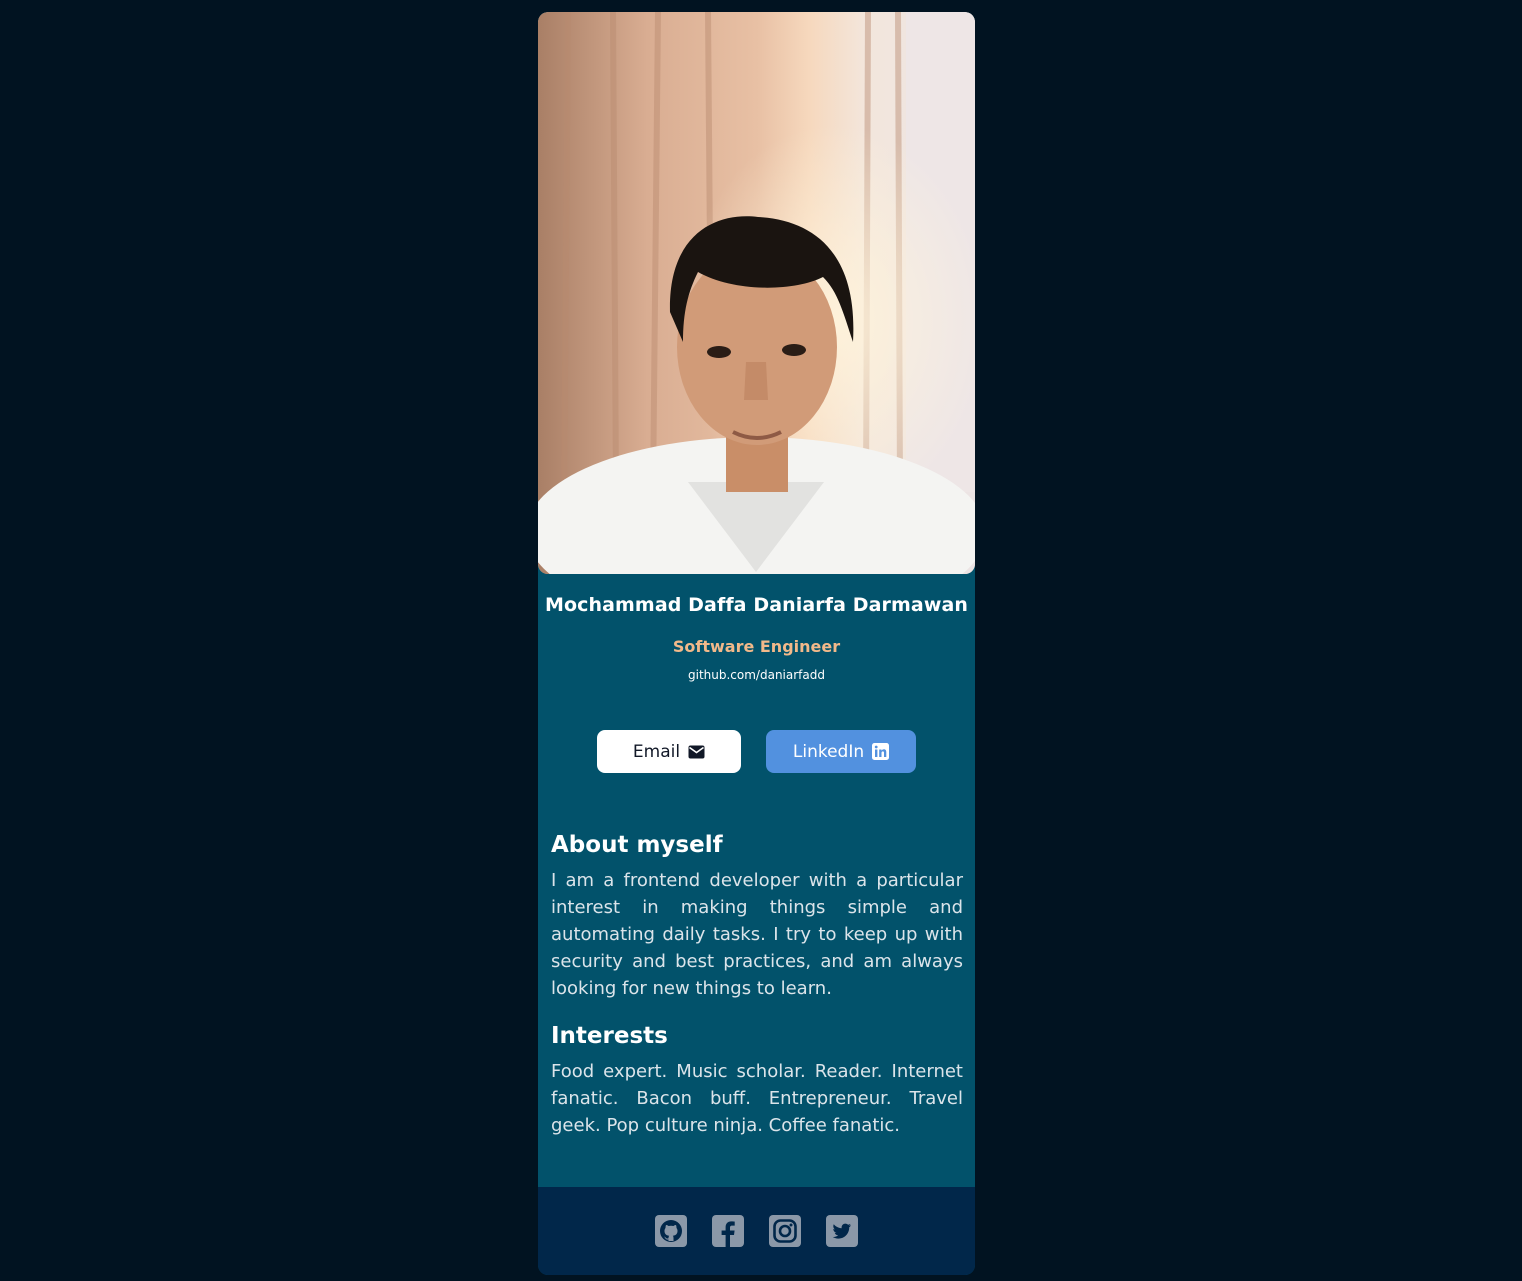  Describe the element at coordinates (671, 1231) in the screenshot. I see `github-icon` at that location.